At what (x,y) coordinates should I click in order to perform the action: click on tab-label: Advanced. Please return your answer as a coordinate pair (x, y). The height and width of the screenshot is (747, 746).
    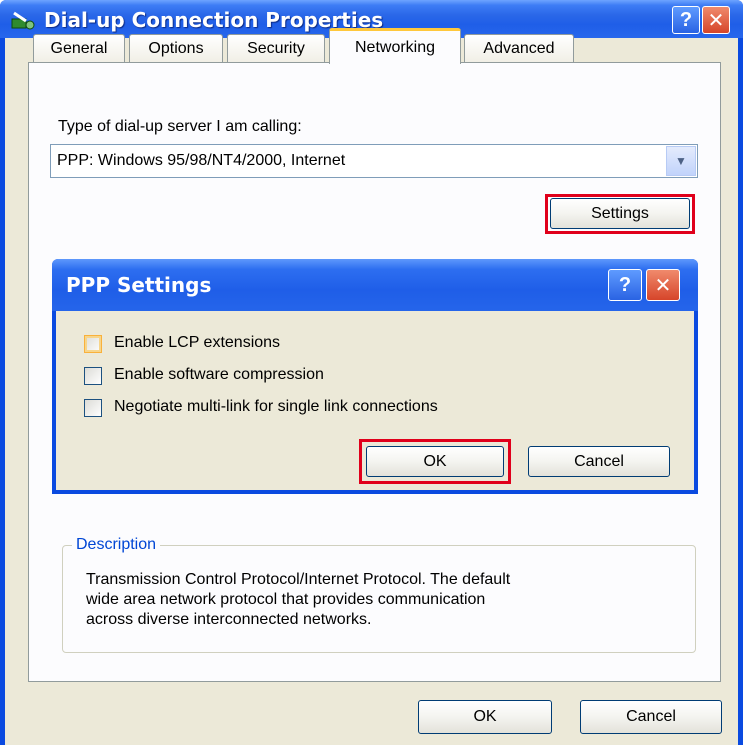
    Looking at the image, I should click on (519, 48).